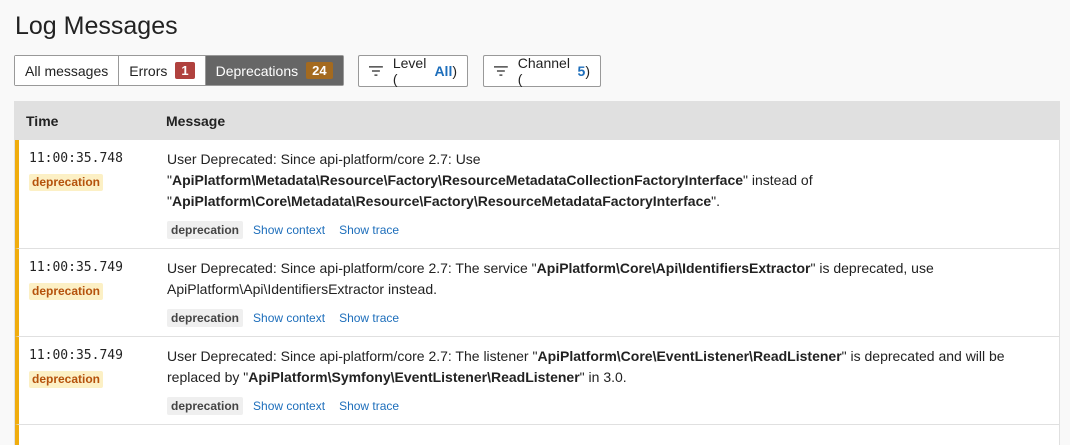 This screenshot has height=445, width=1070. I want to click on tab-label: All messages, so click(67, 70).